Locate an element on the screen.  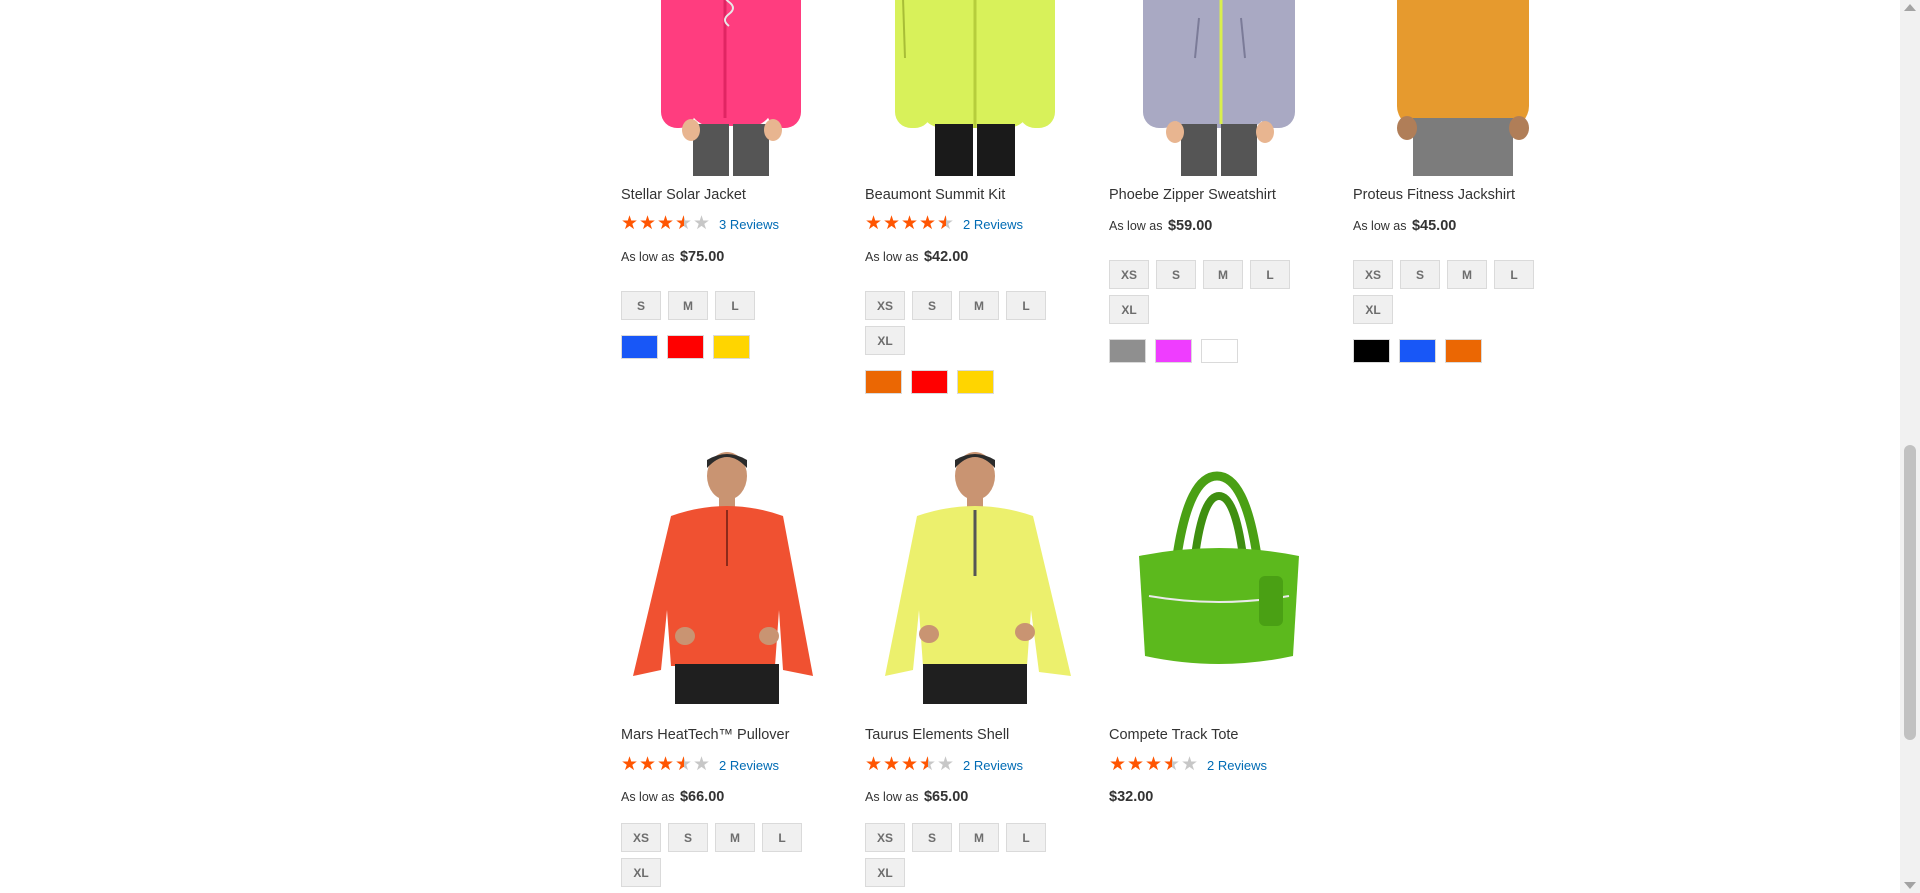
price-value: $32.00 is located at coordinates (1131, 797).